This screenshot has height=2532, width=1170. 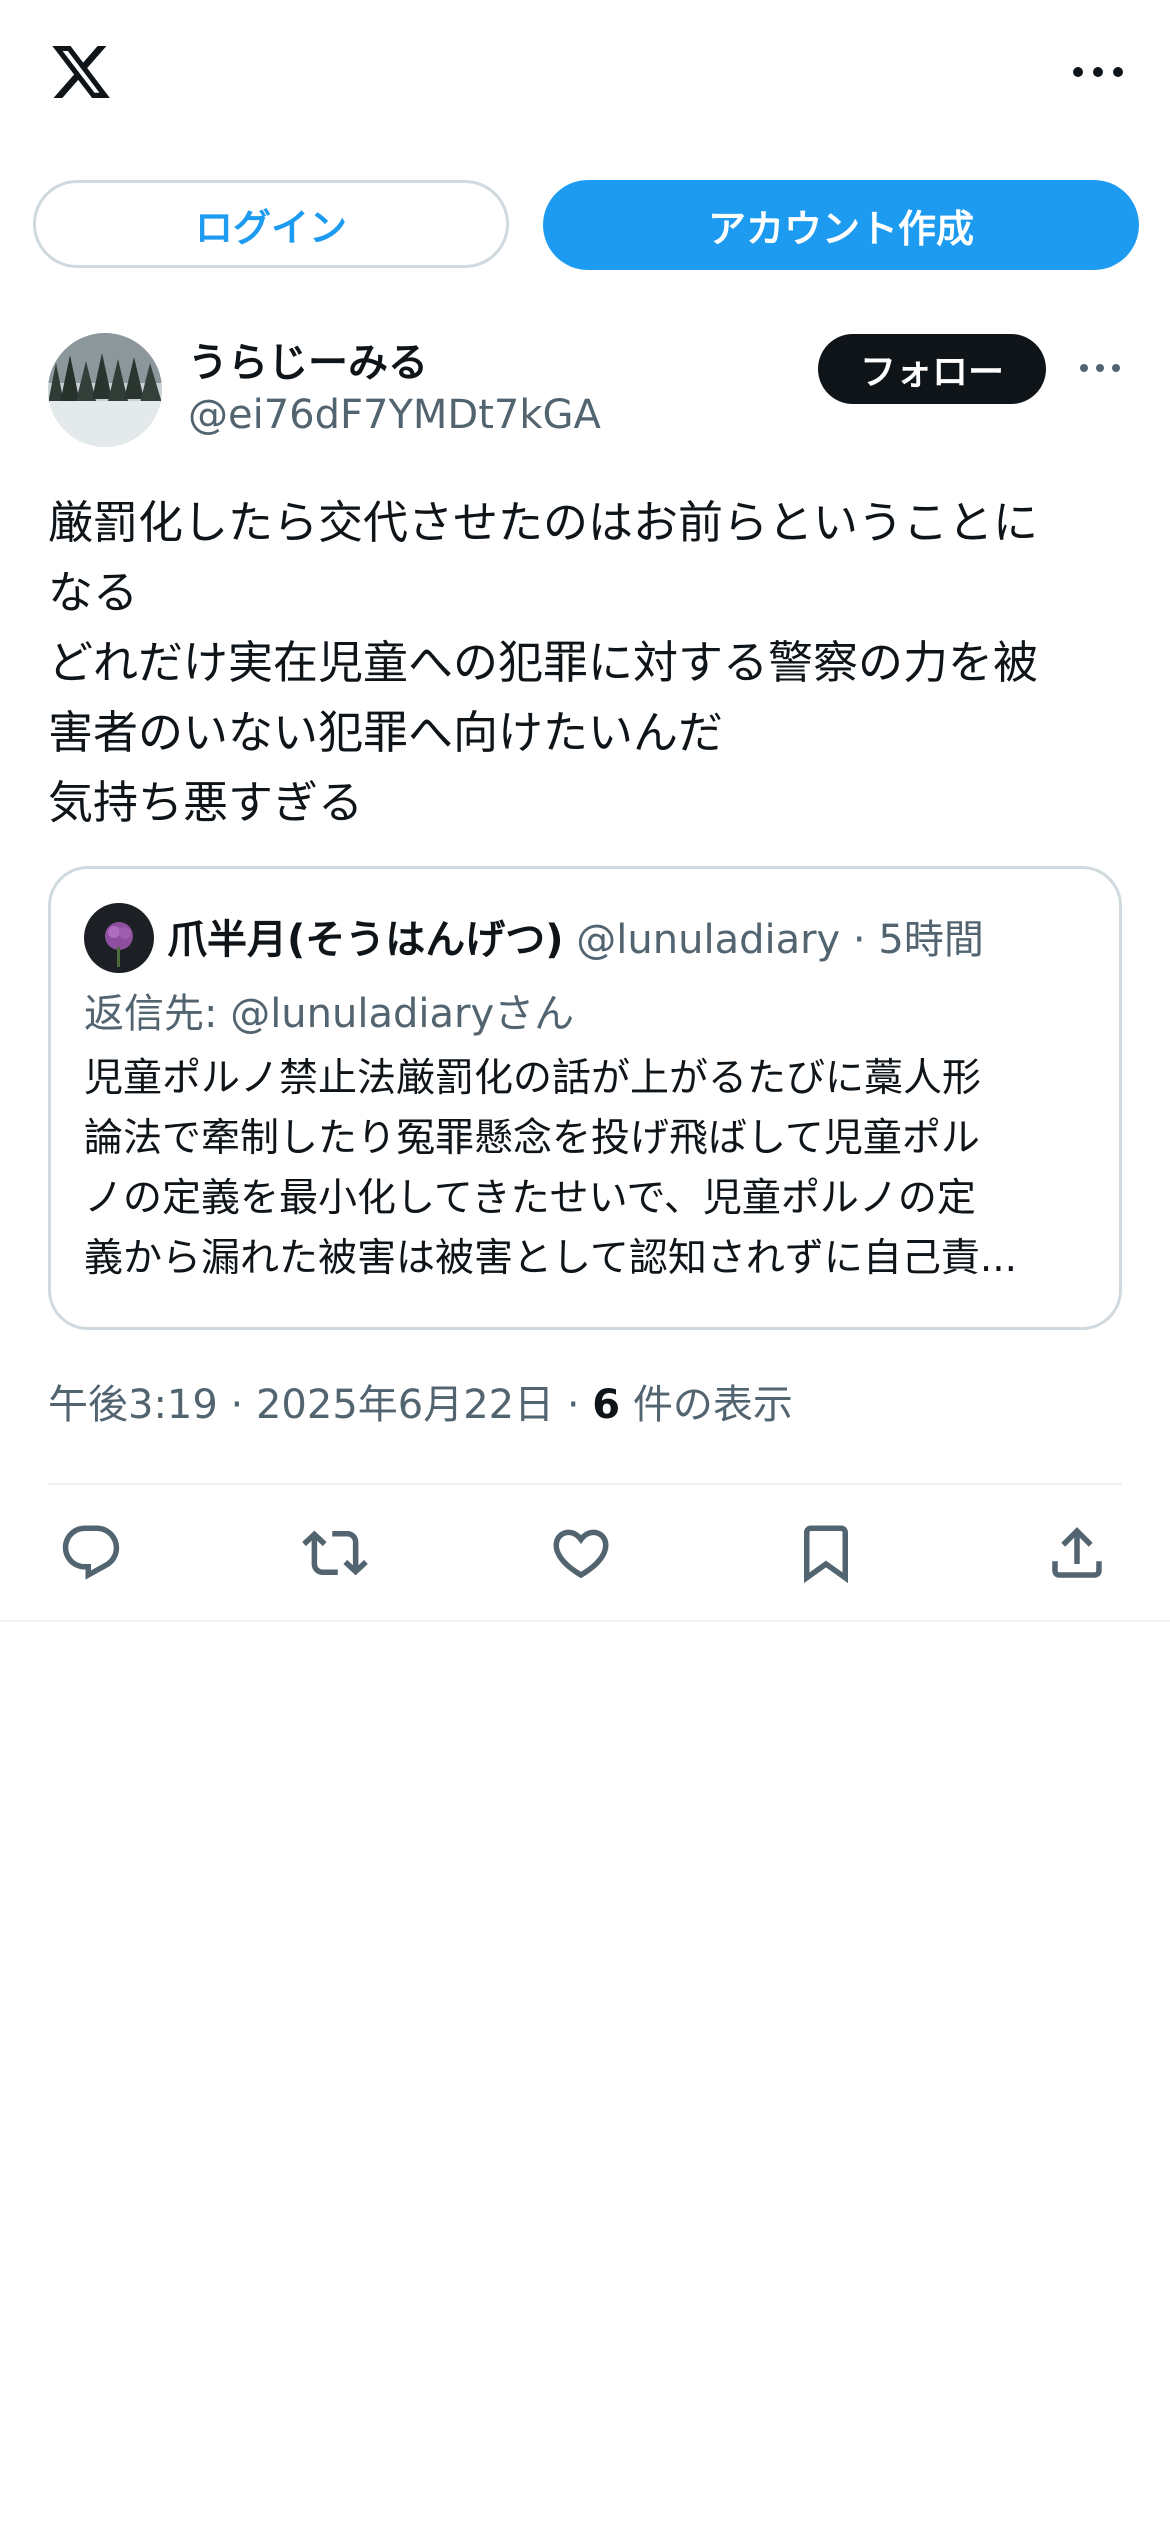 I want to click on login-button: ログイン, so click(x=271, y=224).